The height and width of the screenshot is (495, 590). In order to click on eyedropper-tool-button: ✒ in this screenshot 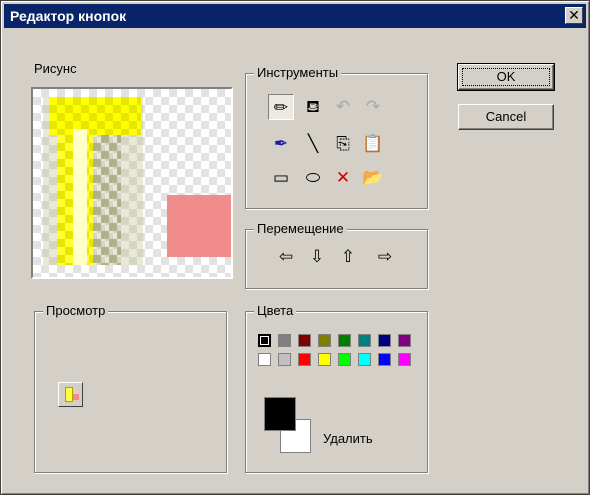, I will do `click(281, 144)`.